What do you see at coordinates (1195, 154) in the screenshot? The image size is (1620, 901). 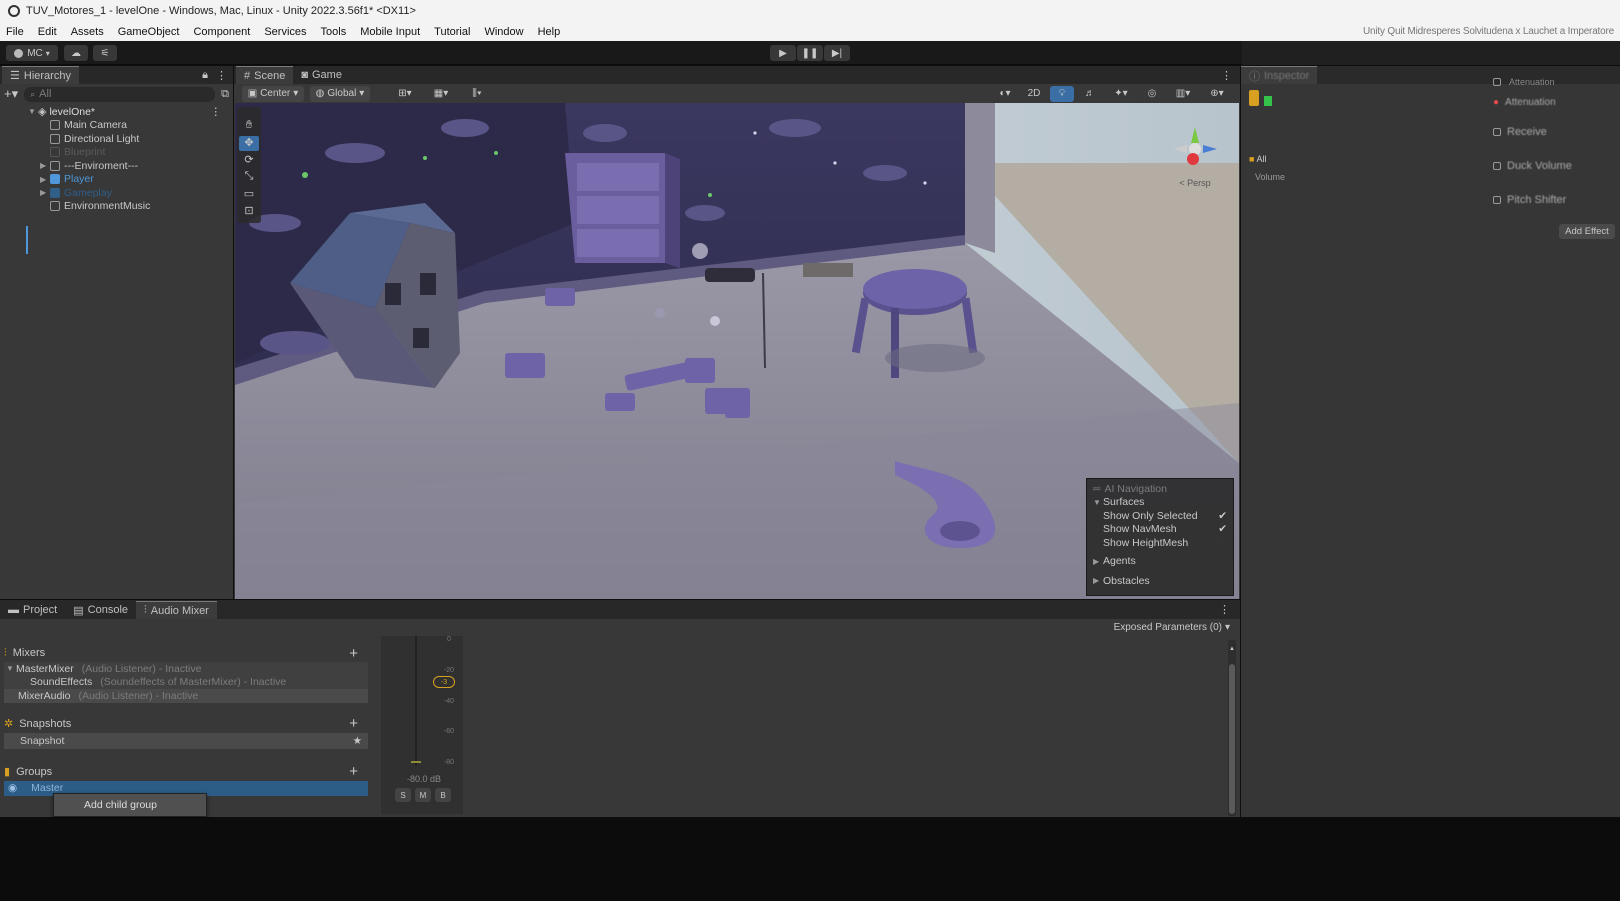 I see `orientation-gizmo: < Persp` at bounding box center [1195, 154].